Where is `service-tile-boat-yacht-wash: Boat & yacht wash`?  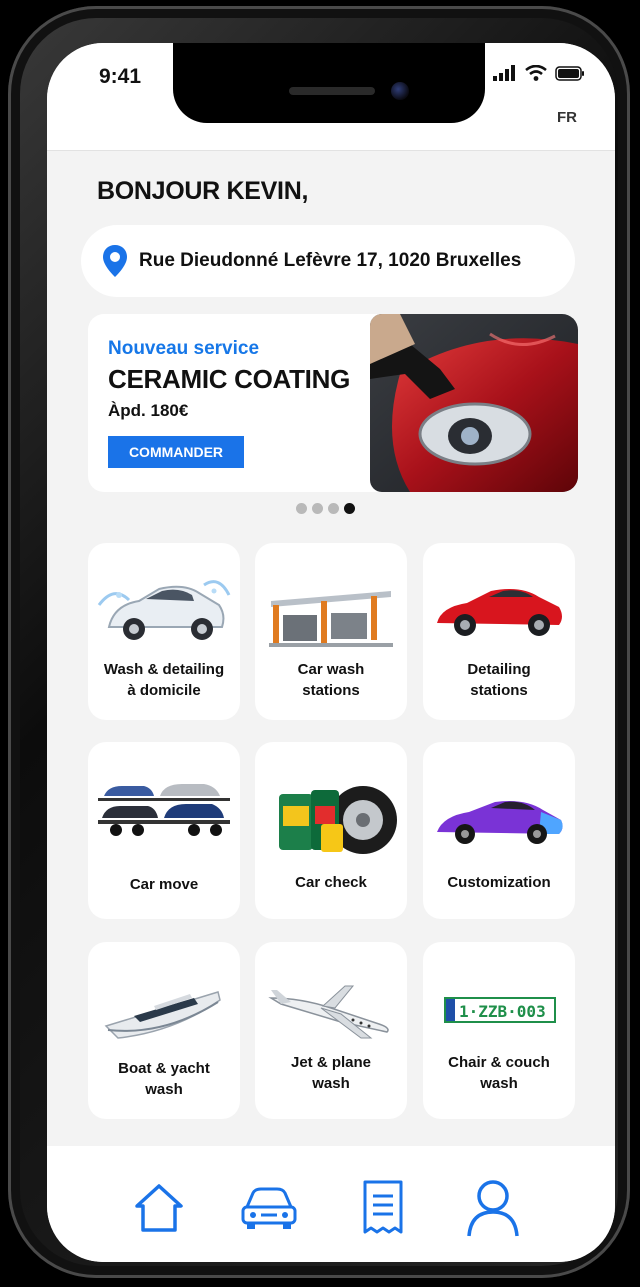
service-tile-boat-yacht-wash: Boat & yacht wash is located at coordinates (164, 1030).